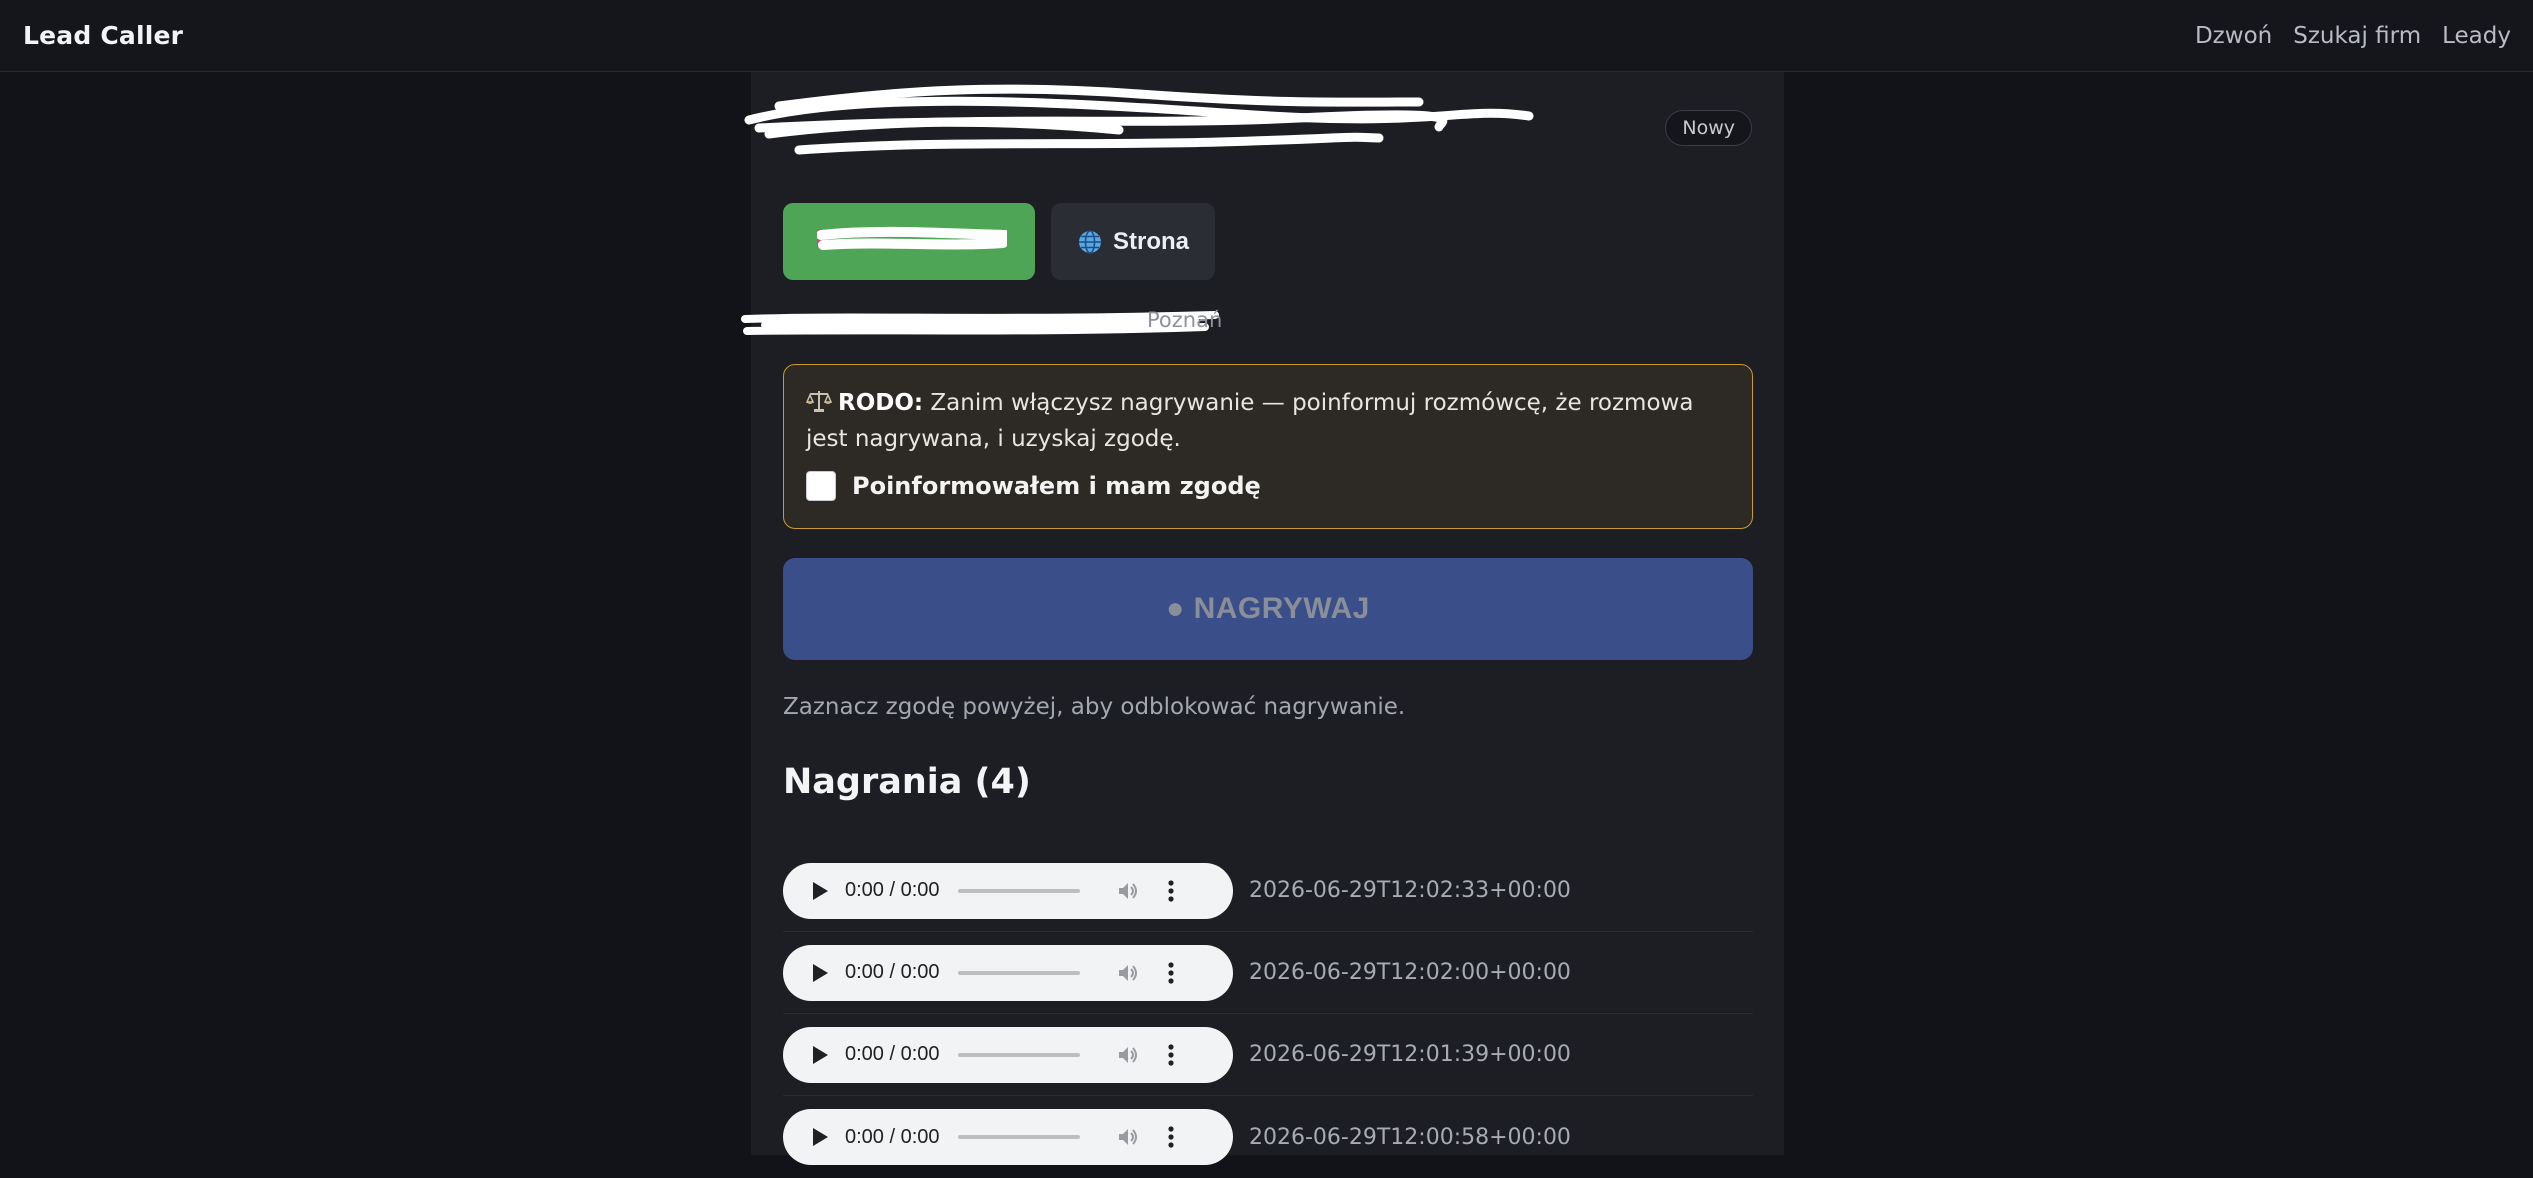  Describe the element at coordinates (2357, 36) in the screenshot. I see `nav-link-szukaj-firm: Szukaj firm` at that location.